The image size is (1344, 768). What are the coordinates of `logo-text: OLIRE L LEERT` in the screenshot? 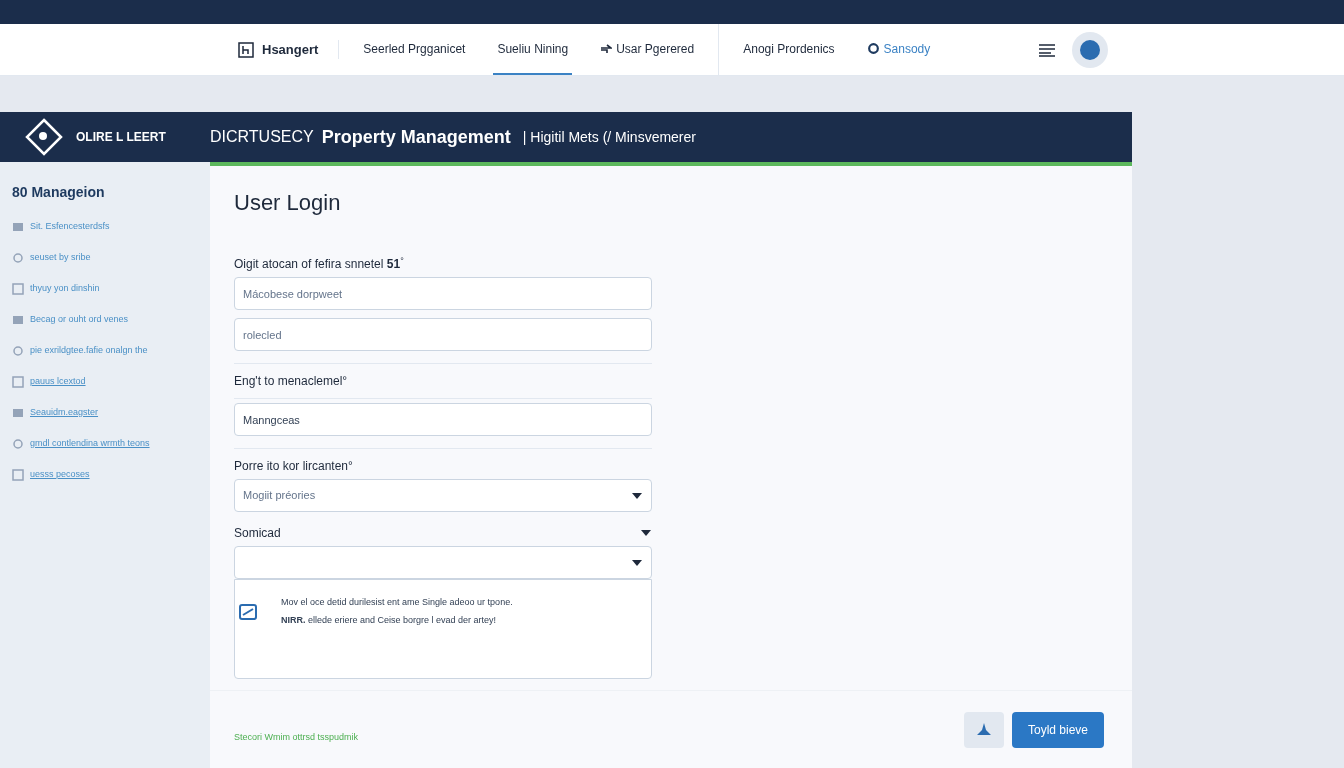 It's located at (121, 137).